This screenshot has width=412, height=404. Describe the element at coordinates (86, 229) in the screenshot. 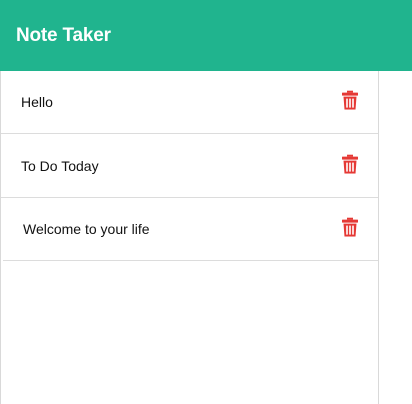

I see `note-title: Welcome to your life` at that location.